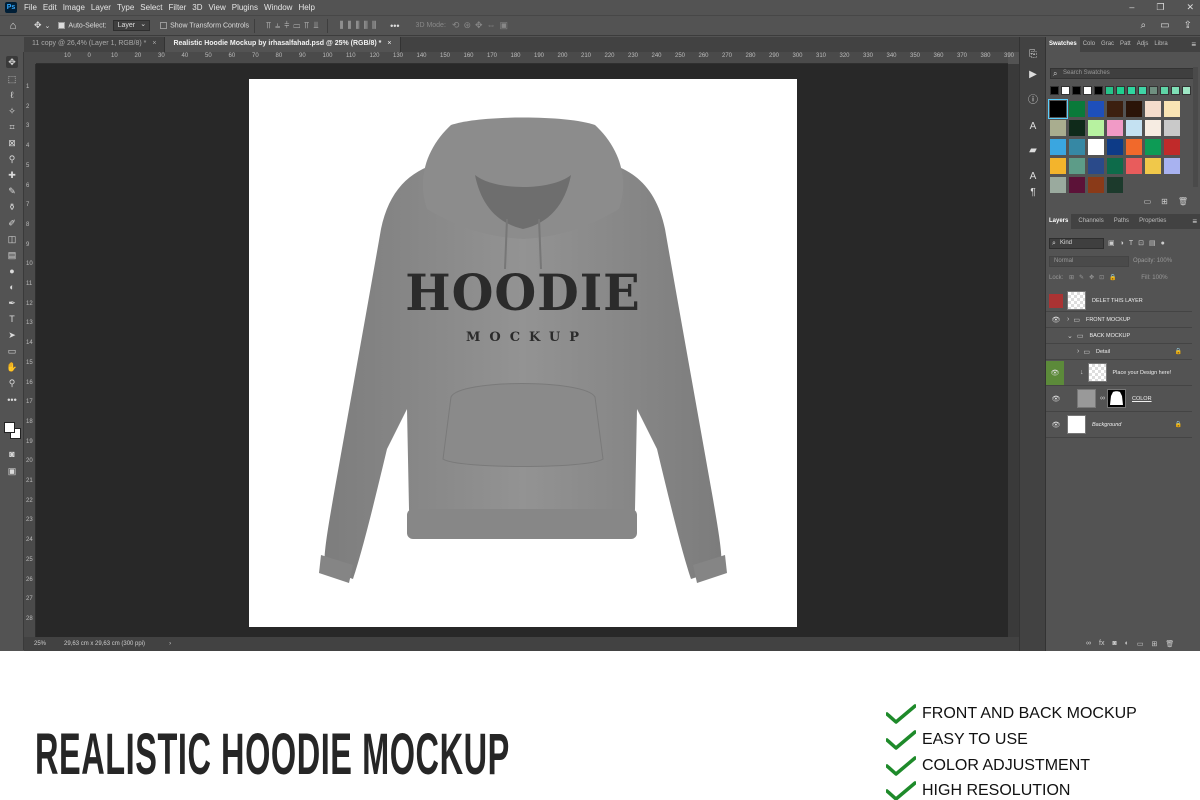 The width and height of the screenshot is (1200, 800). I want to click on tab-properties: Properties, so click(1152, 221).